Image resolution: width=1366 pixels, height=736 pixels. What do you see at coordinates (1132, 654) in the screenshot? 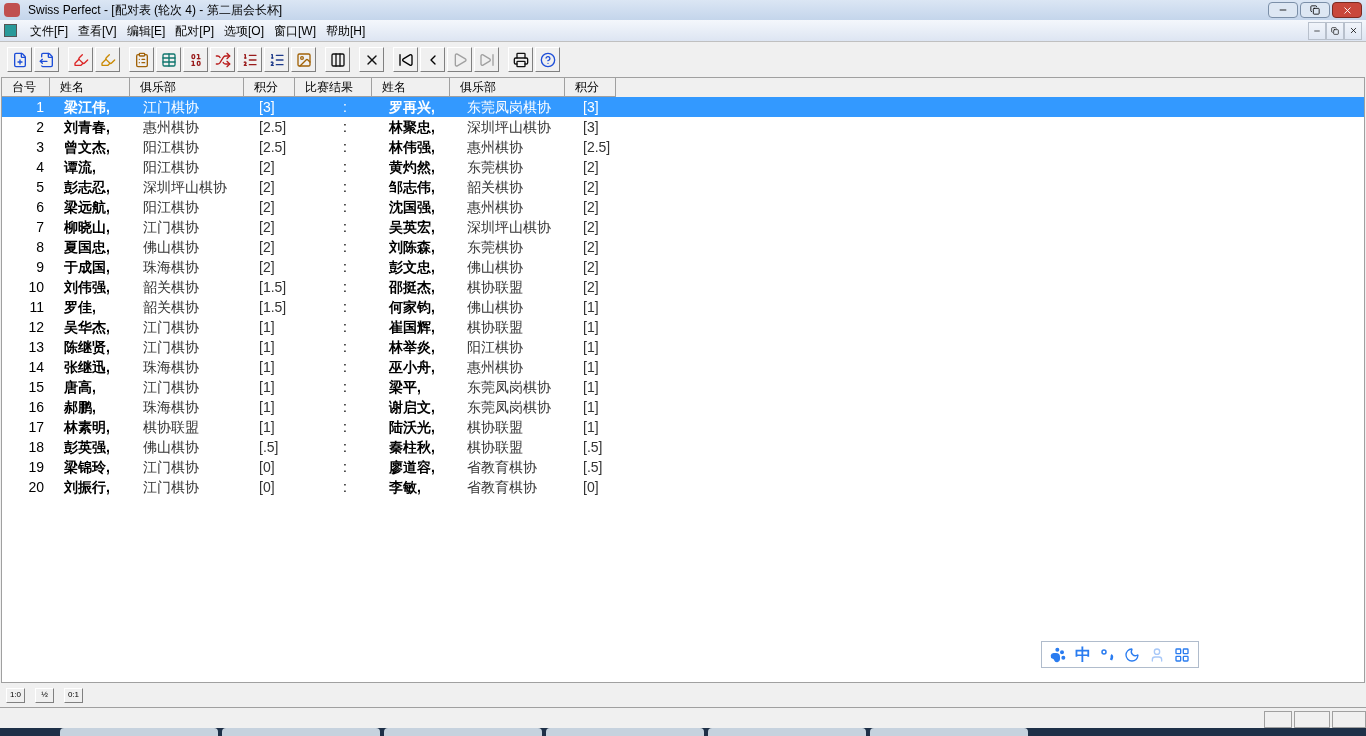
I see `moon-icon` at bounding box center [1132, 654].